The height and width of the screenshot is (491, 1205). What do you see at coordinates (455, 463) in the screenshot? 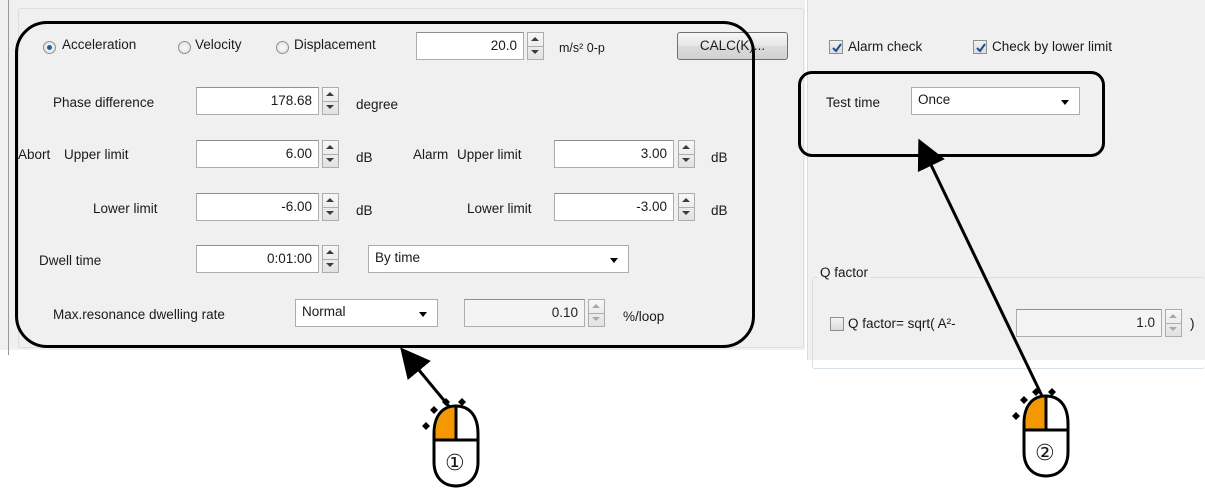
I see `callout-number-1: ①` at bounding box center [455, 463].